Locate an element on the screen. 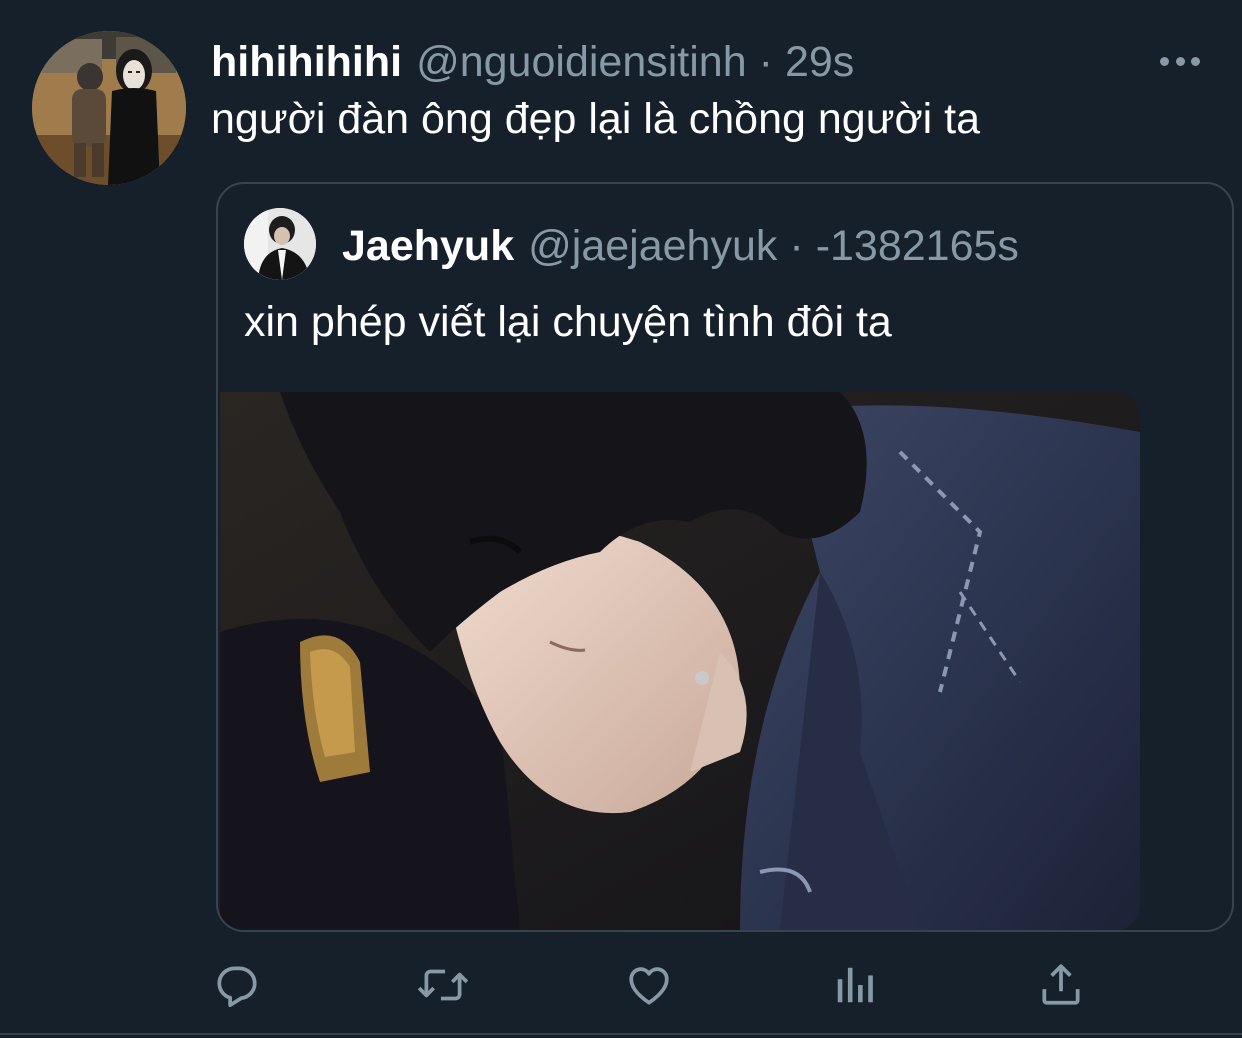 The width and height of the screenshot is (1242, 1038). more-options-icon is located at coordinates (1180, 61).